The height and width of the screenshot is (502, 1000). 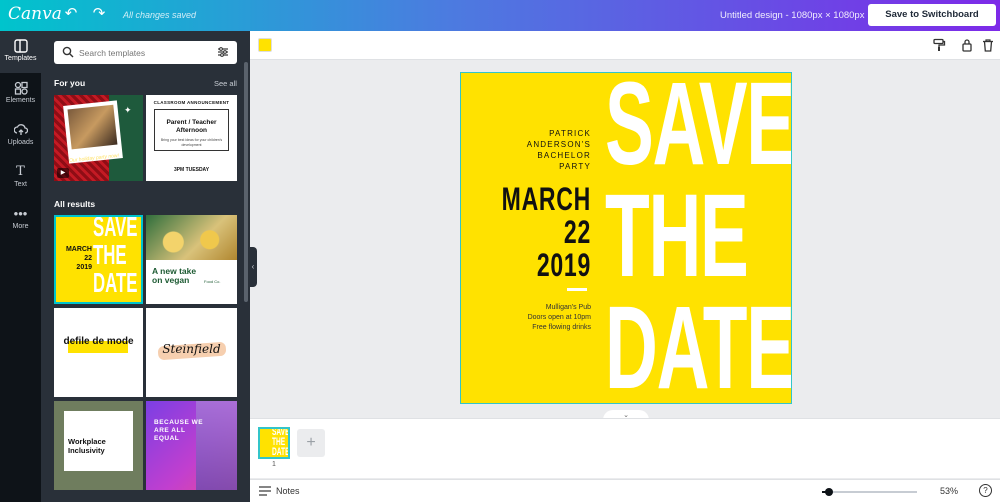 I want to click on see-all-link: See all, so click(x=225, y=83).